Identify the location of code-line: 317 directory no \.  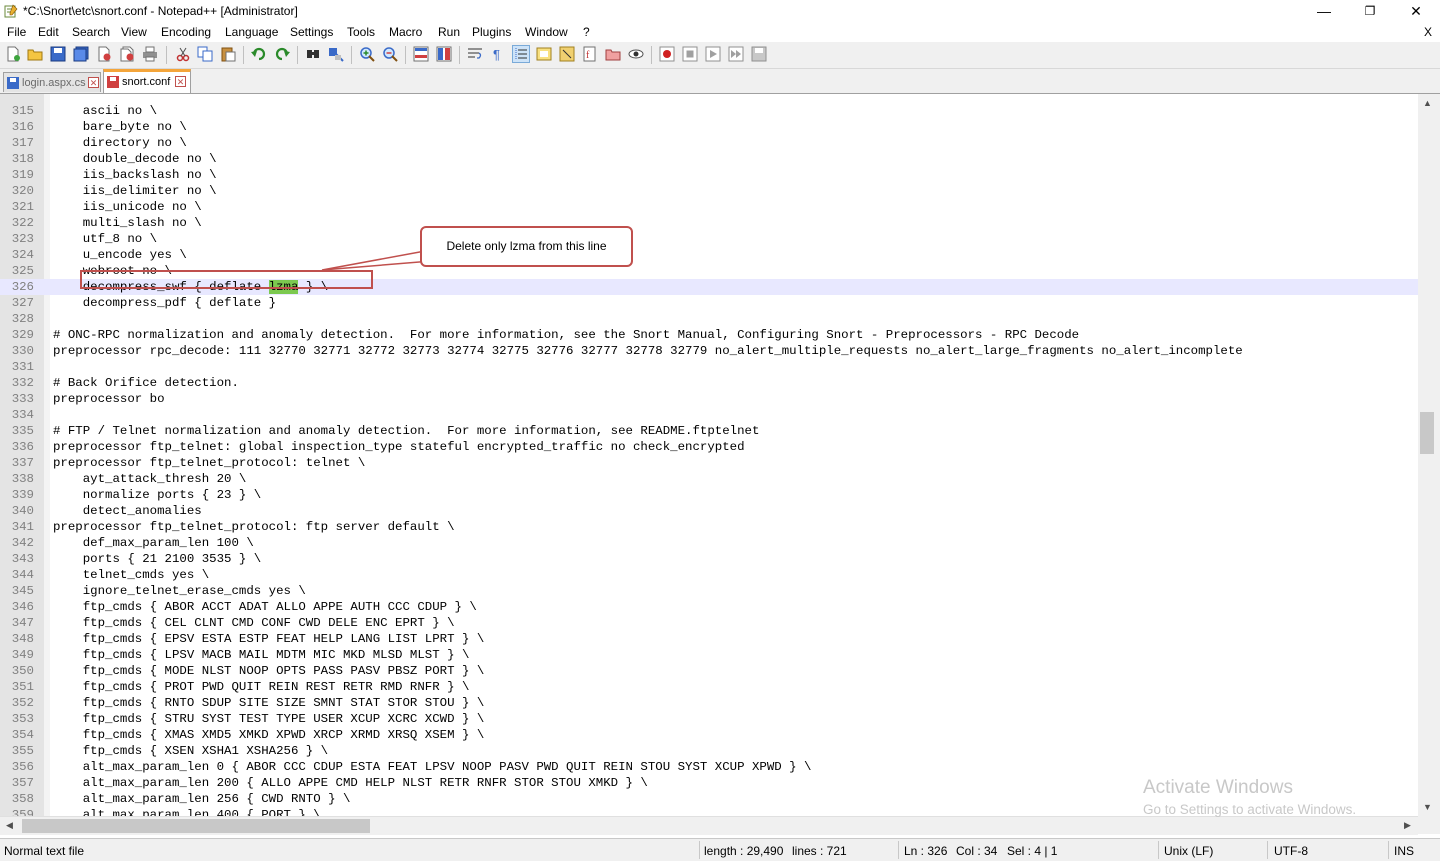
(709, 143).